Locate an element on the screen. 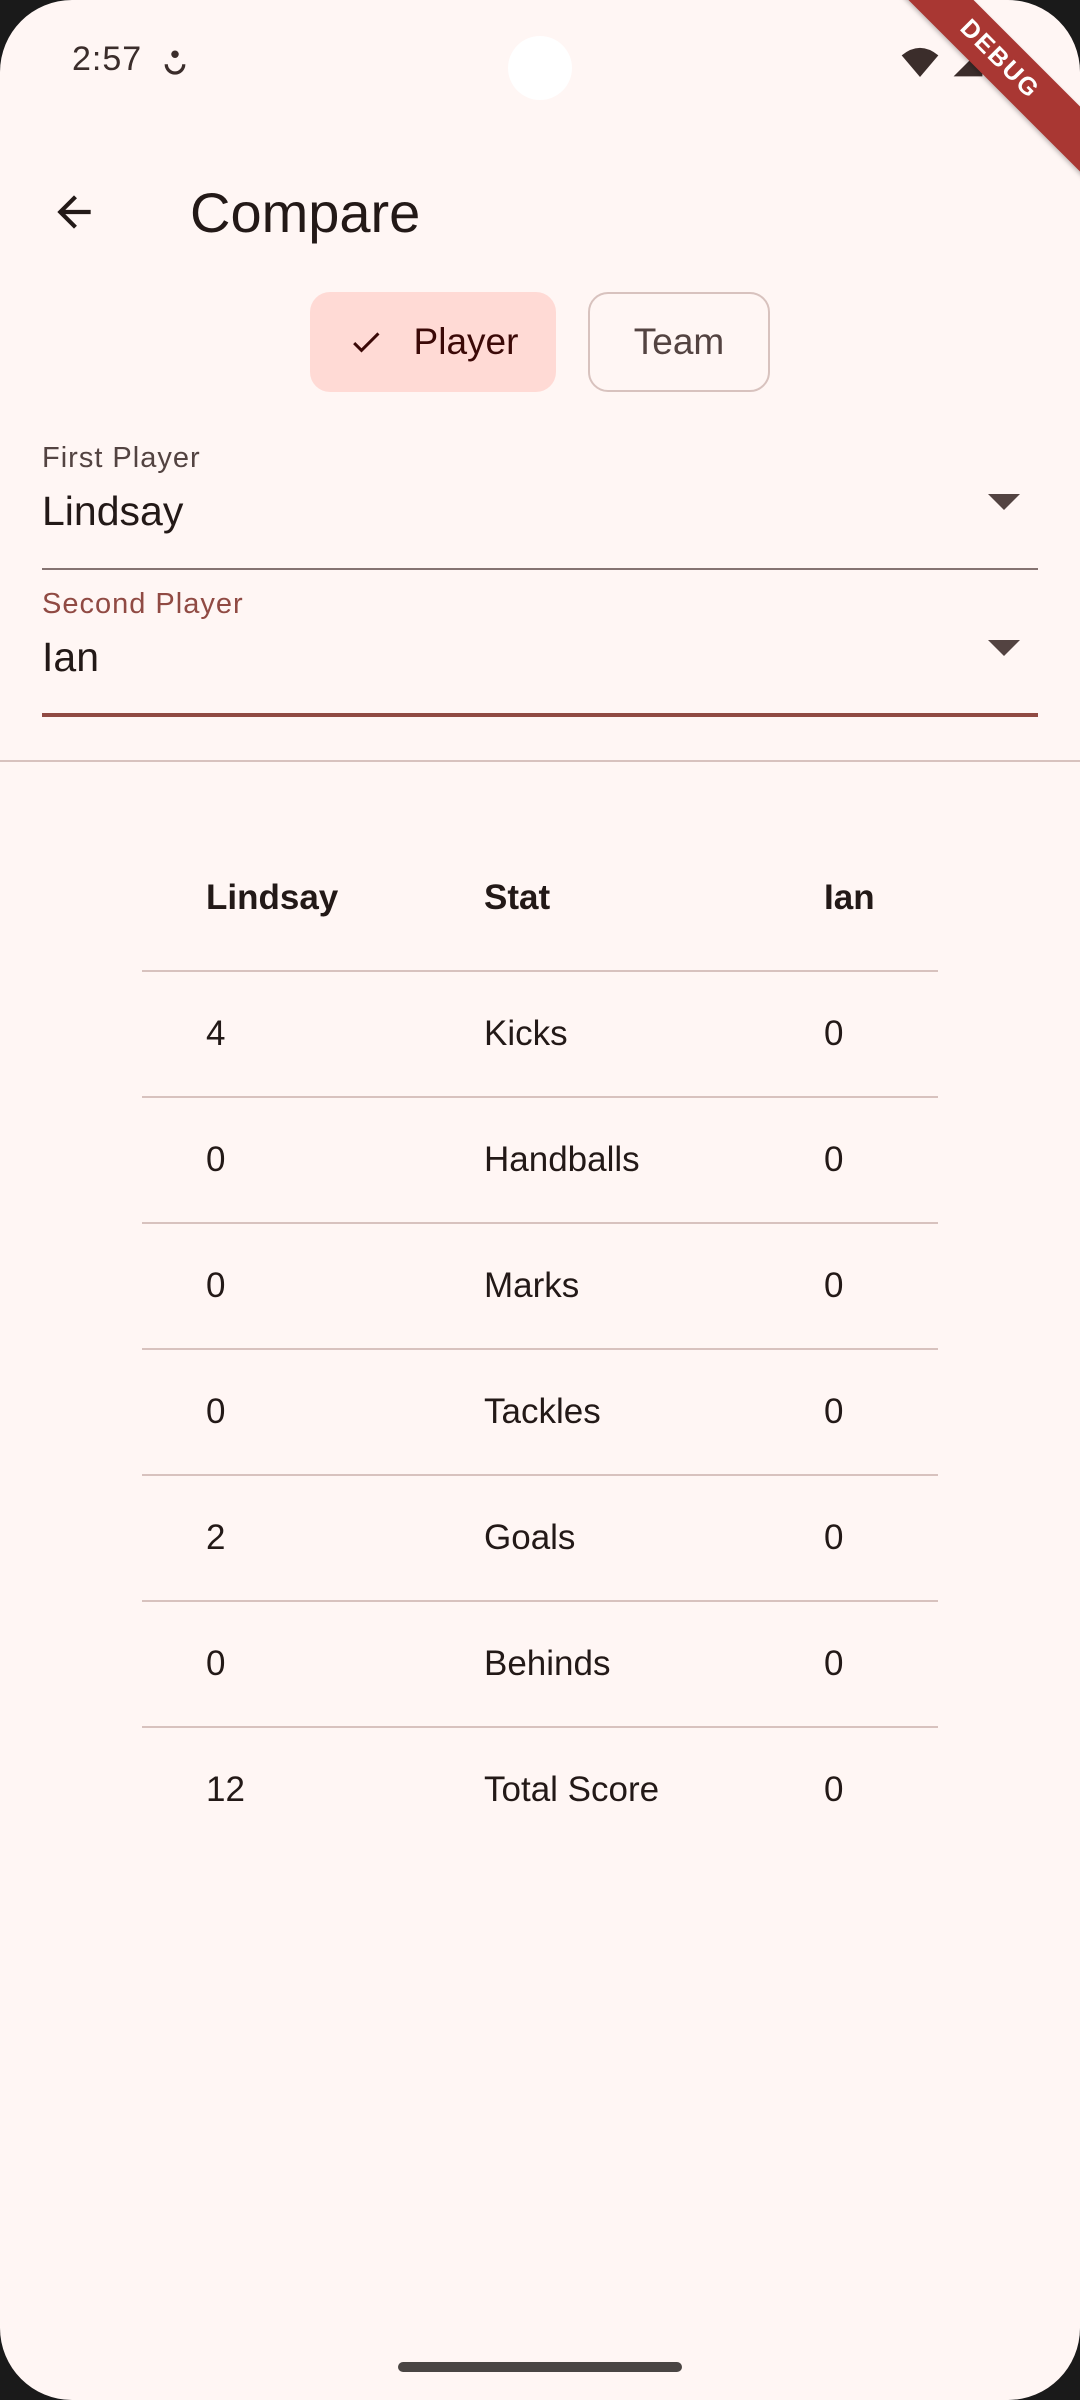 This screenshot has height=2400, width=1080. first-player-underline is located at coordinates (540, 569).